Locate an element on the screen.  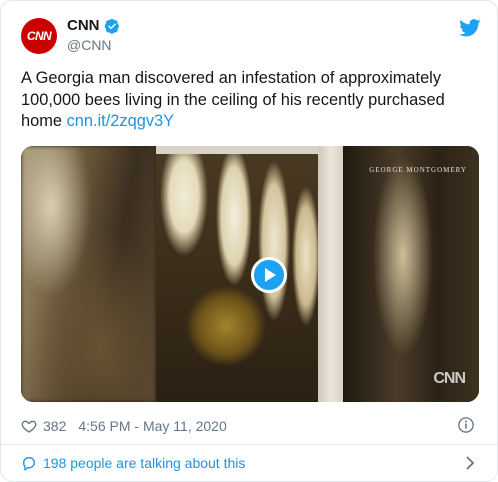
twitter-bird-icon is located at coordinates (470, 28).